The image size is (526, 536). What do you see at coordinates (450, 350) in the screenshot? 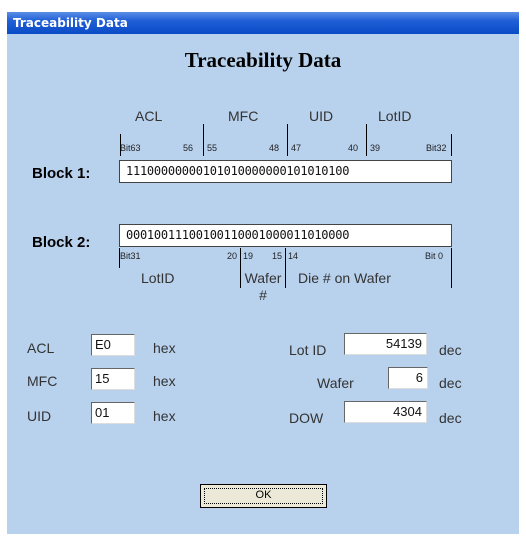
I see `lot-id-unit: dec` at bounding box center [450, 350].